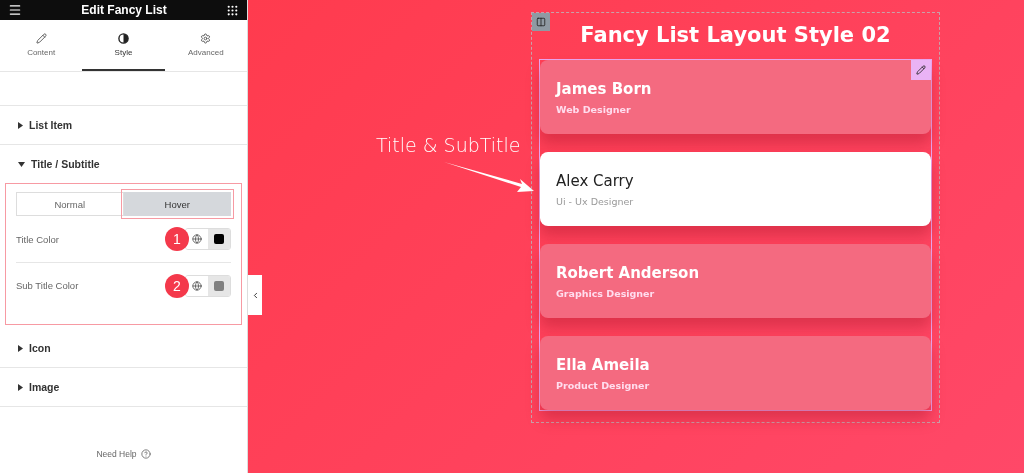 This screenshot has width=1024, height=473. Describe the element at coordinates (595, 201) in the screenshot. I see `card-subtitle: Ui - Ux Designer` at that location.